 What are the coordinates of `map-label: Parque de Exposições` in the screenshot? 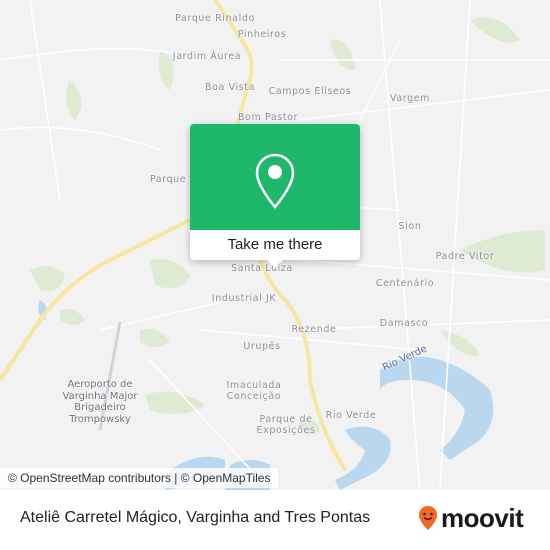 It's located at (286, 425).